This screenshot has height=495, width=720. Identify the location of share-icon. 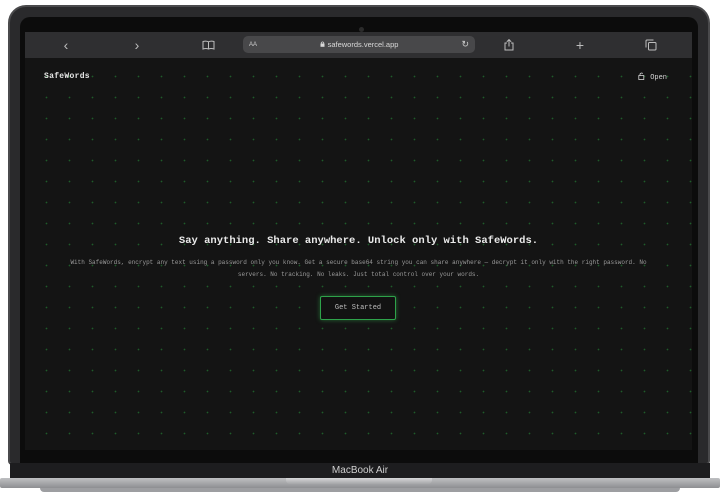
(509, 45).